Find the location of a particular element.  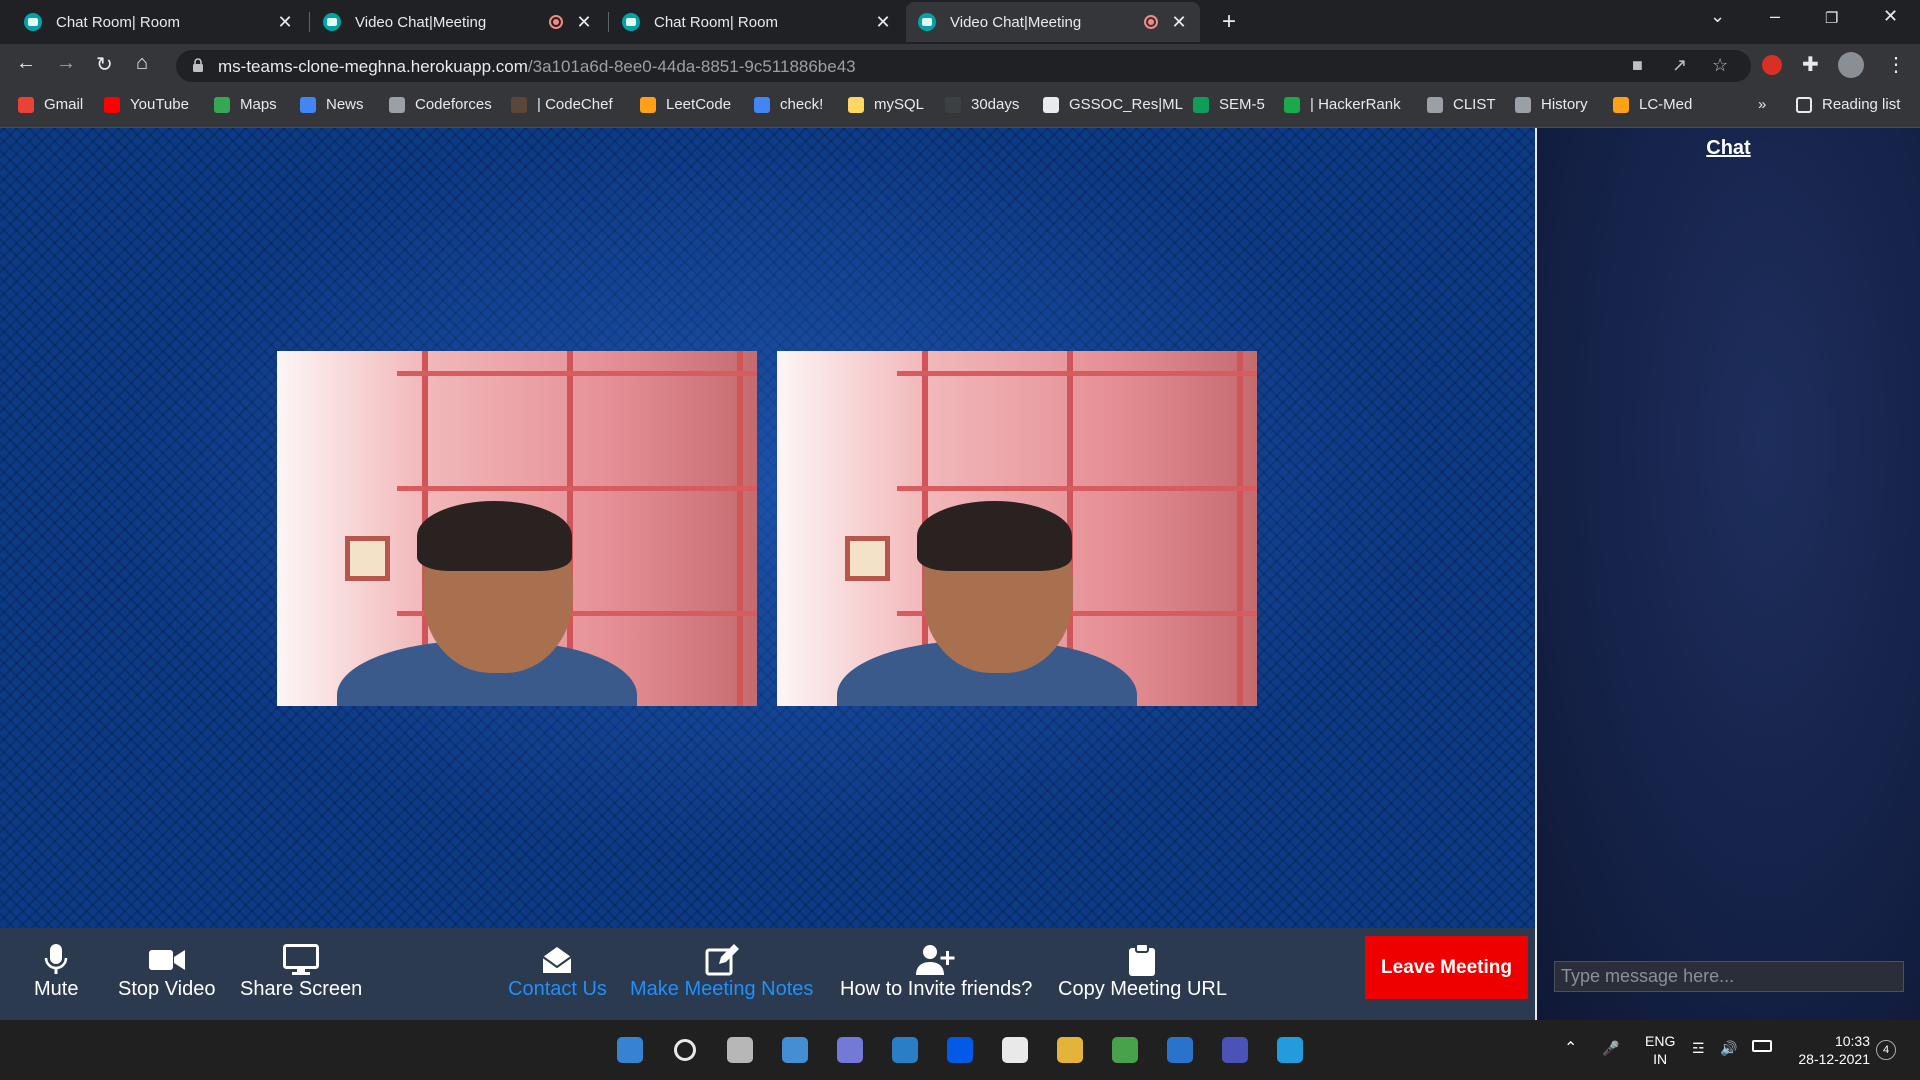

store-icon is located at coordinates (905, 1050).